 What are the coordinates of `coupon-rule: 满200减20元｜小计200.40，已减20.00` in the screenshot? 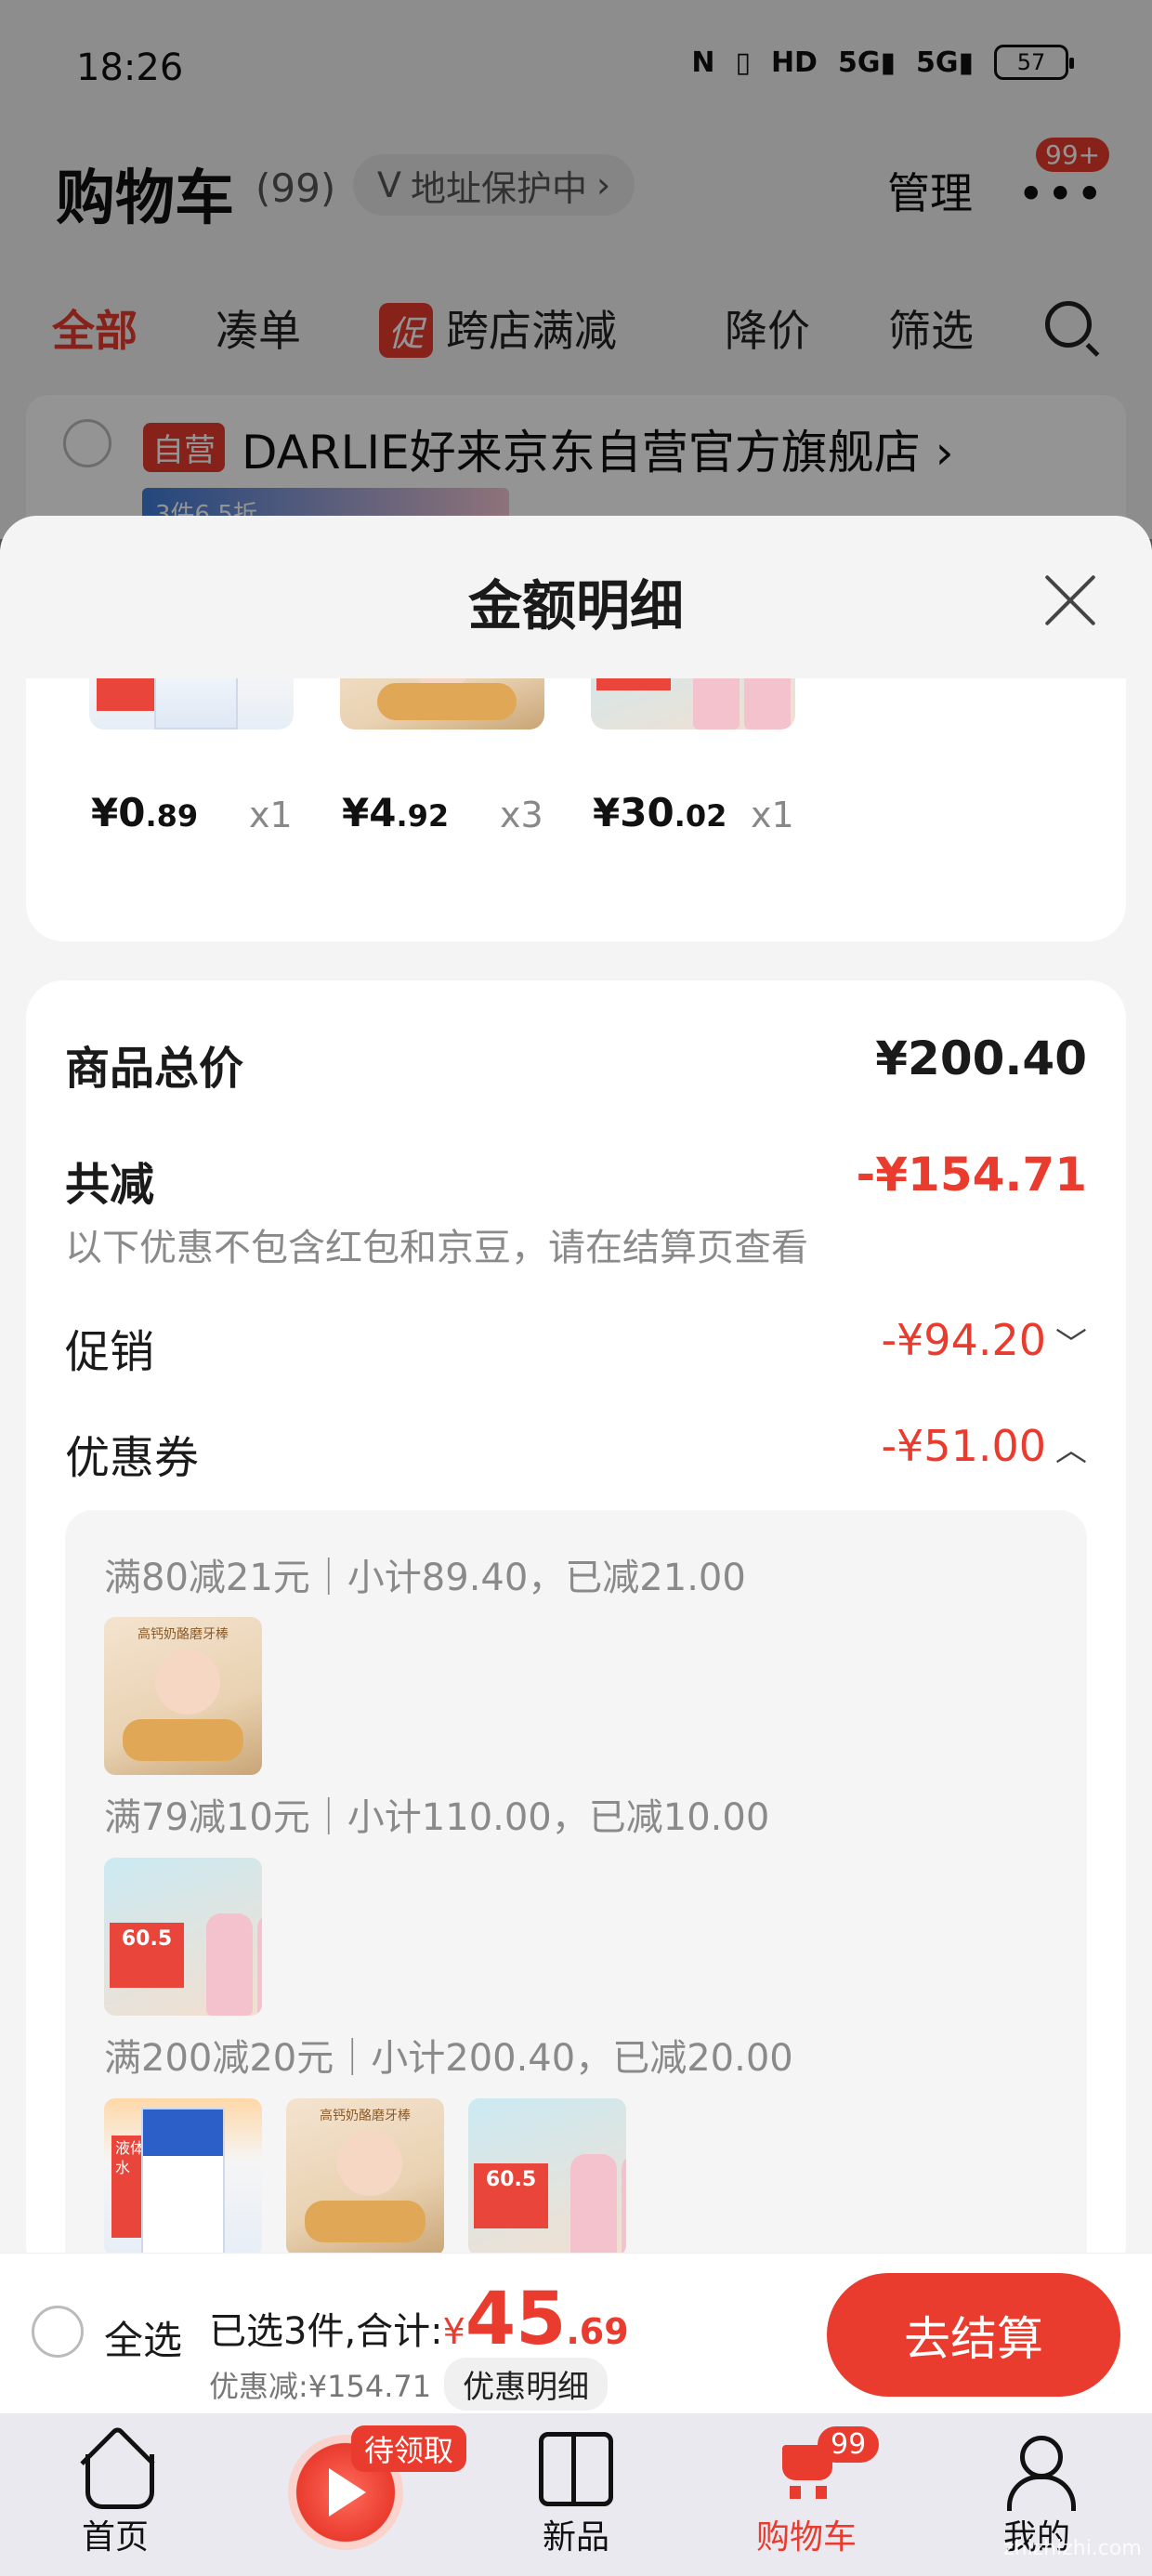 It's located at (448, 2058).